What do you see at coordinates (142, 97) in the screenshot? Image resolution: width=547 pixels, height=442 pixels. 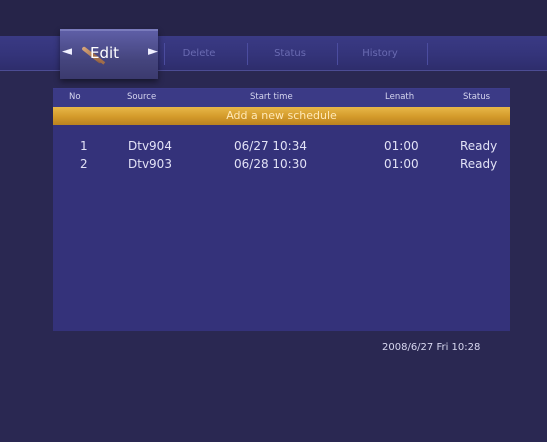 I see `col-source: Source` at bounding box center [142, 97].